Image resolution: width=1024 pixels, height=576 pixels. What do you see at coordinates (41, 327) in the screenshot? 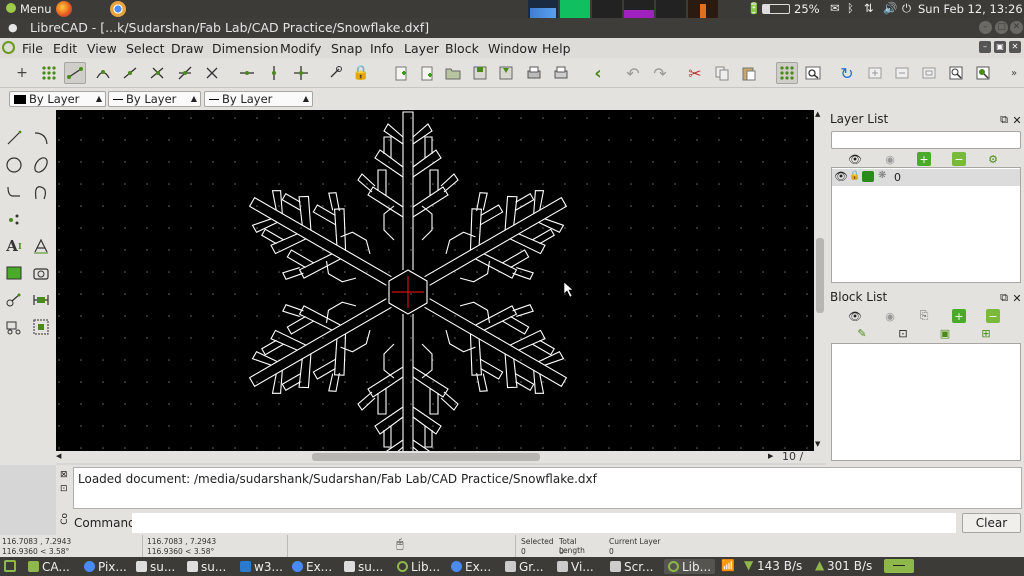
I see `select-tool-icon` at bounding box center [41, 327].